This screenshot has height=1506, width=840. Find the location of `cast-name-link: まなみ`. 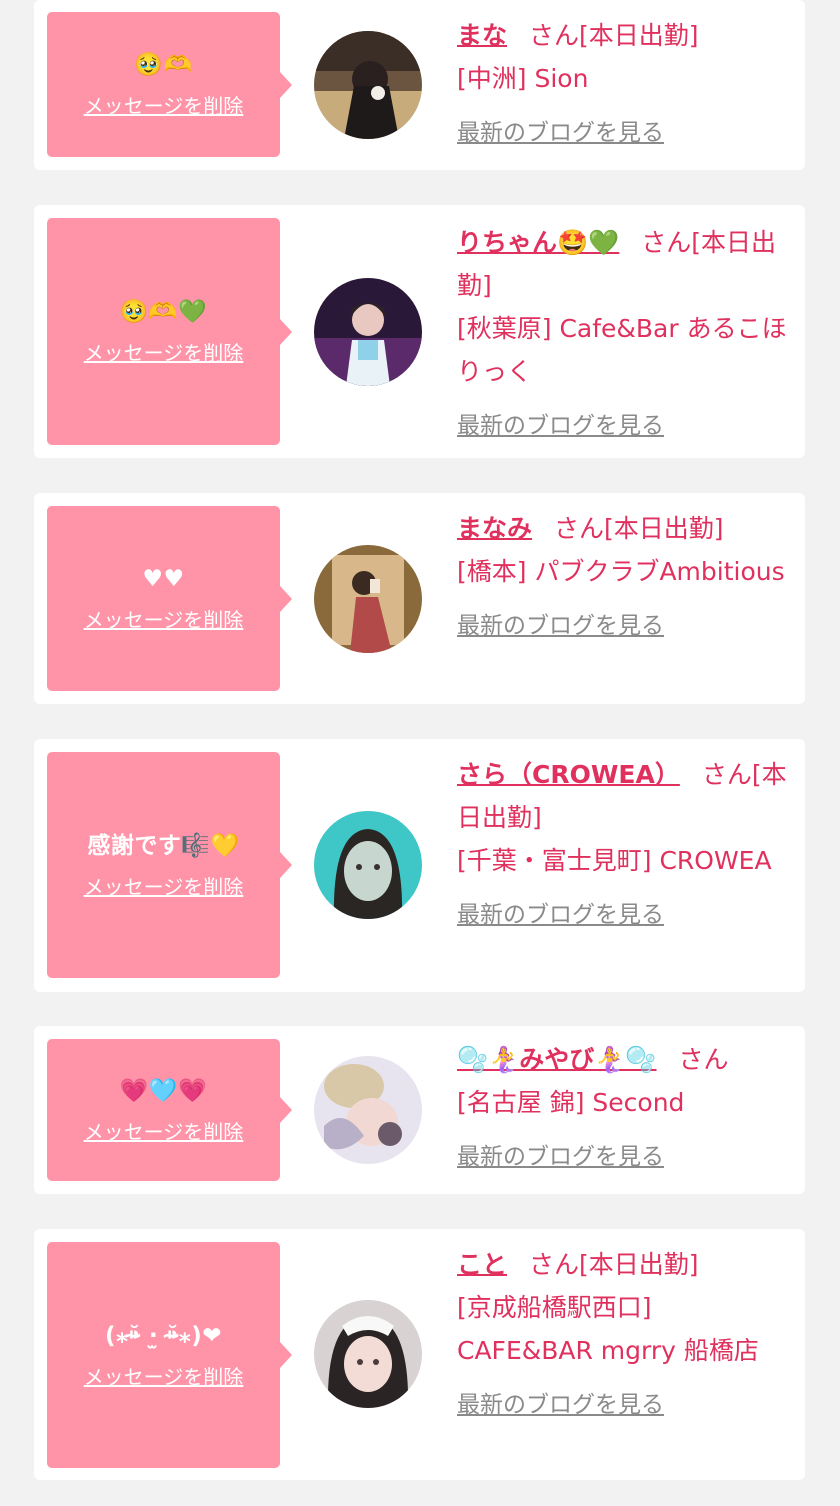

cast-name-link: まなみ is located at coordinates (494, 528).